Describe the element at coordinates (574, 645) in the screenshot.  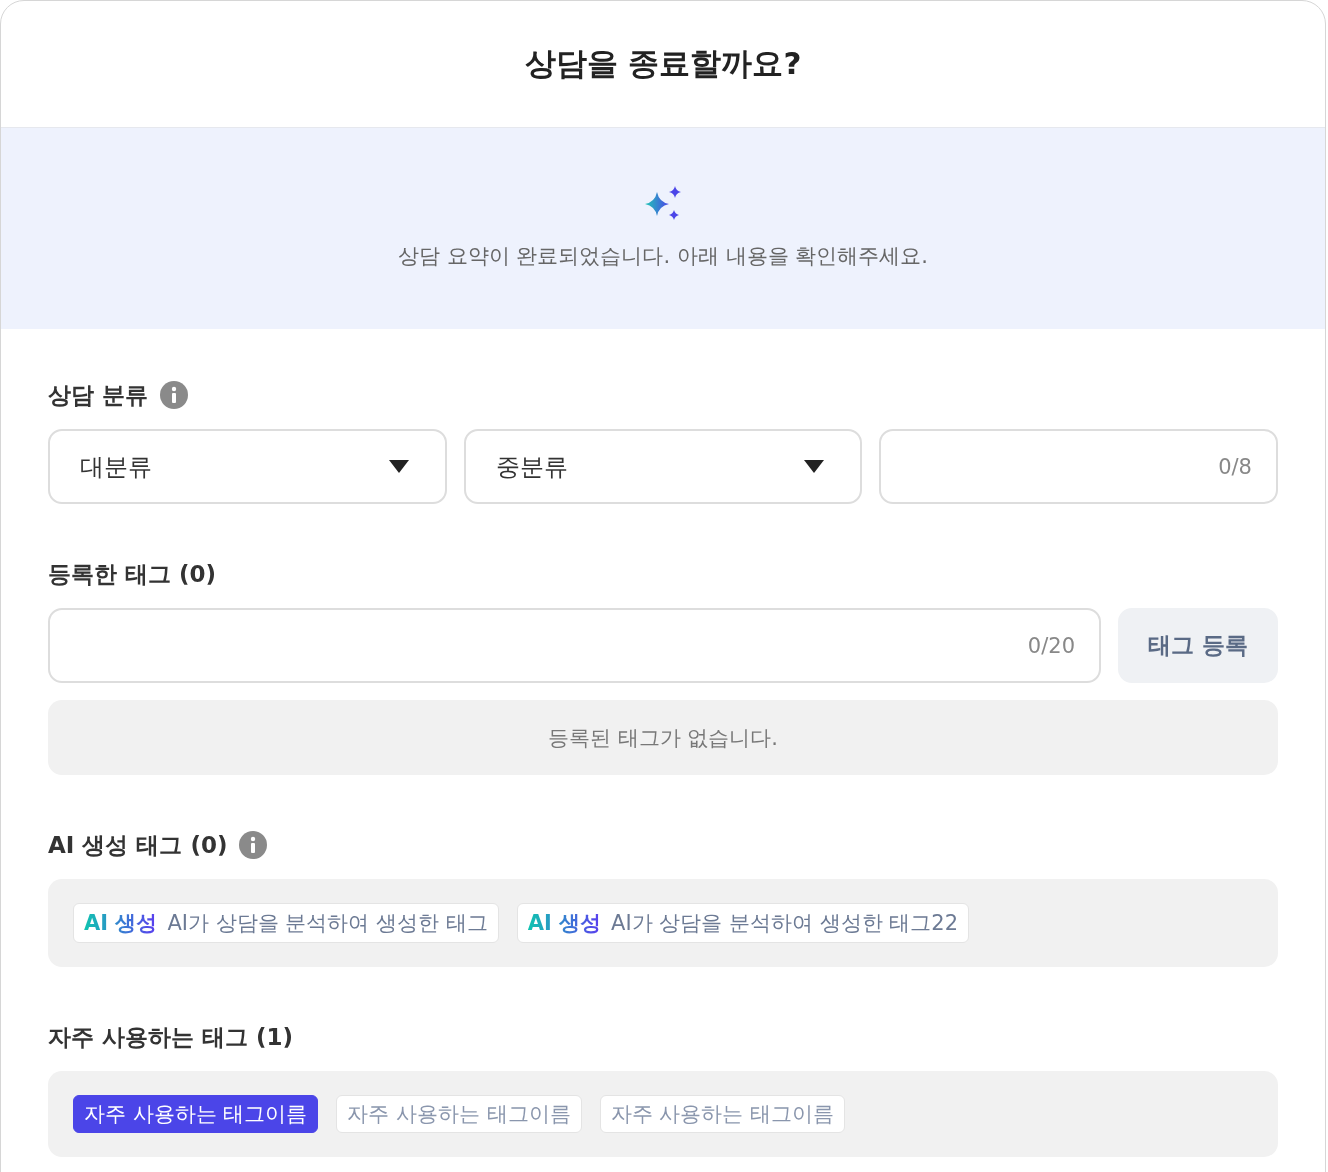
I see `tag-input: 0/20` at that location.